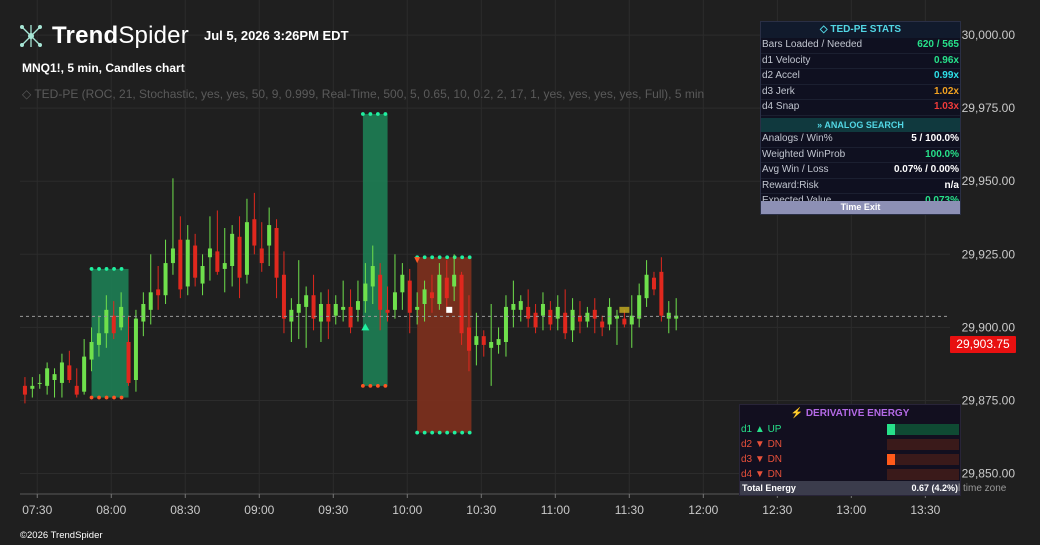  Describe the element at coordinates (407, 510) in the screenshot. I see `x-tick-label: 10:00` at that location.